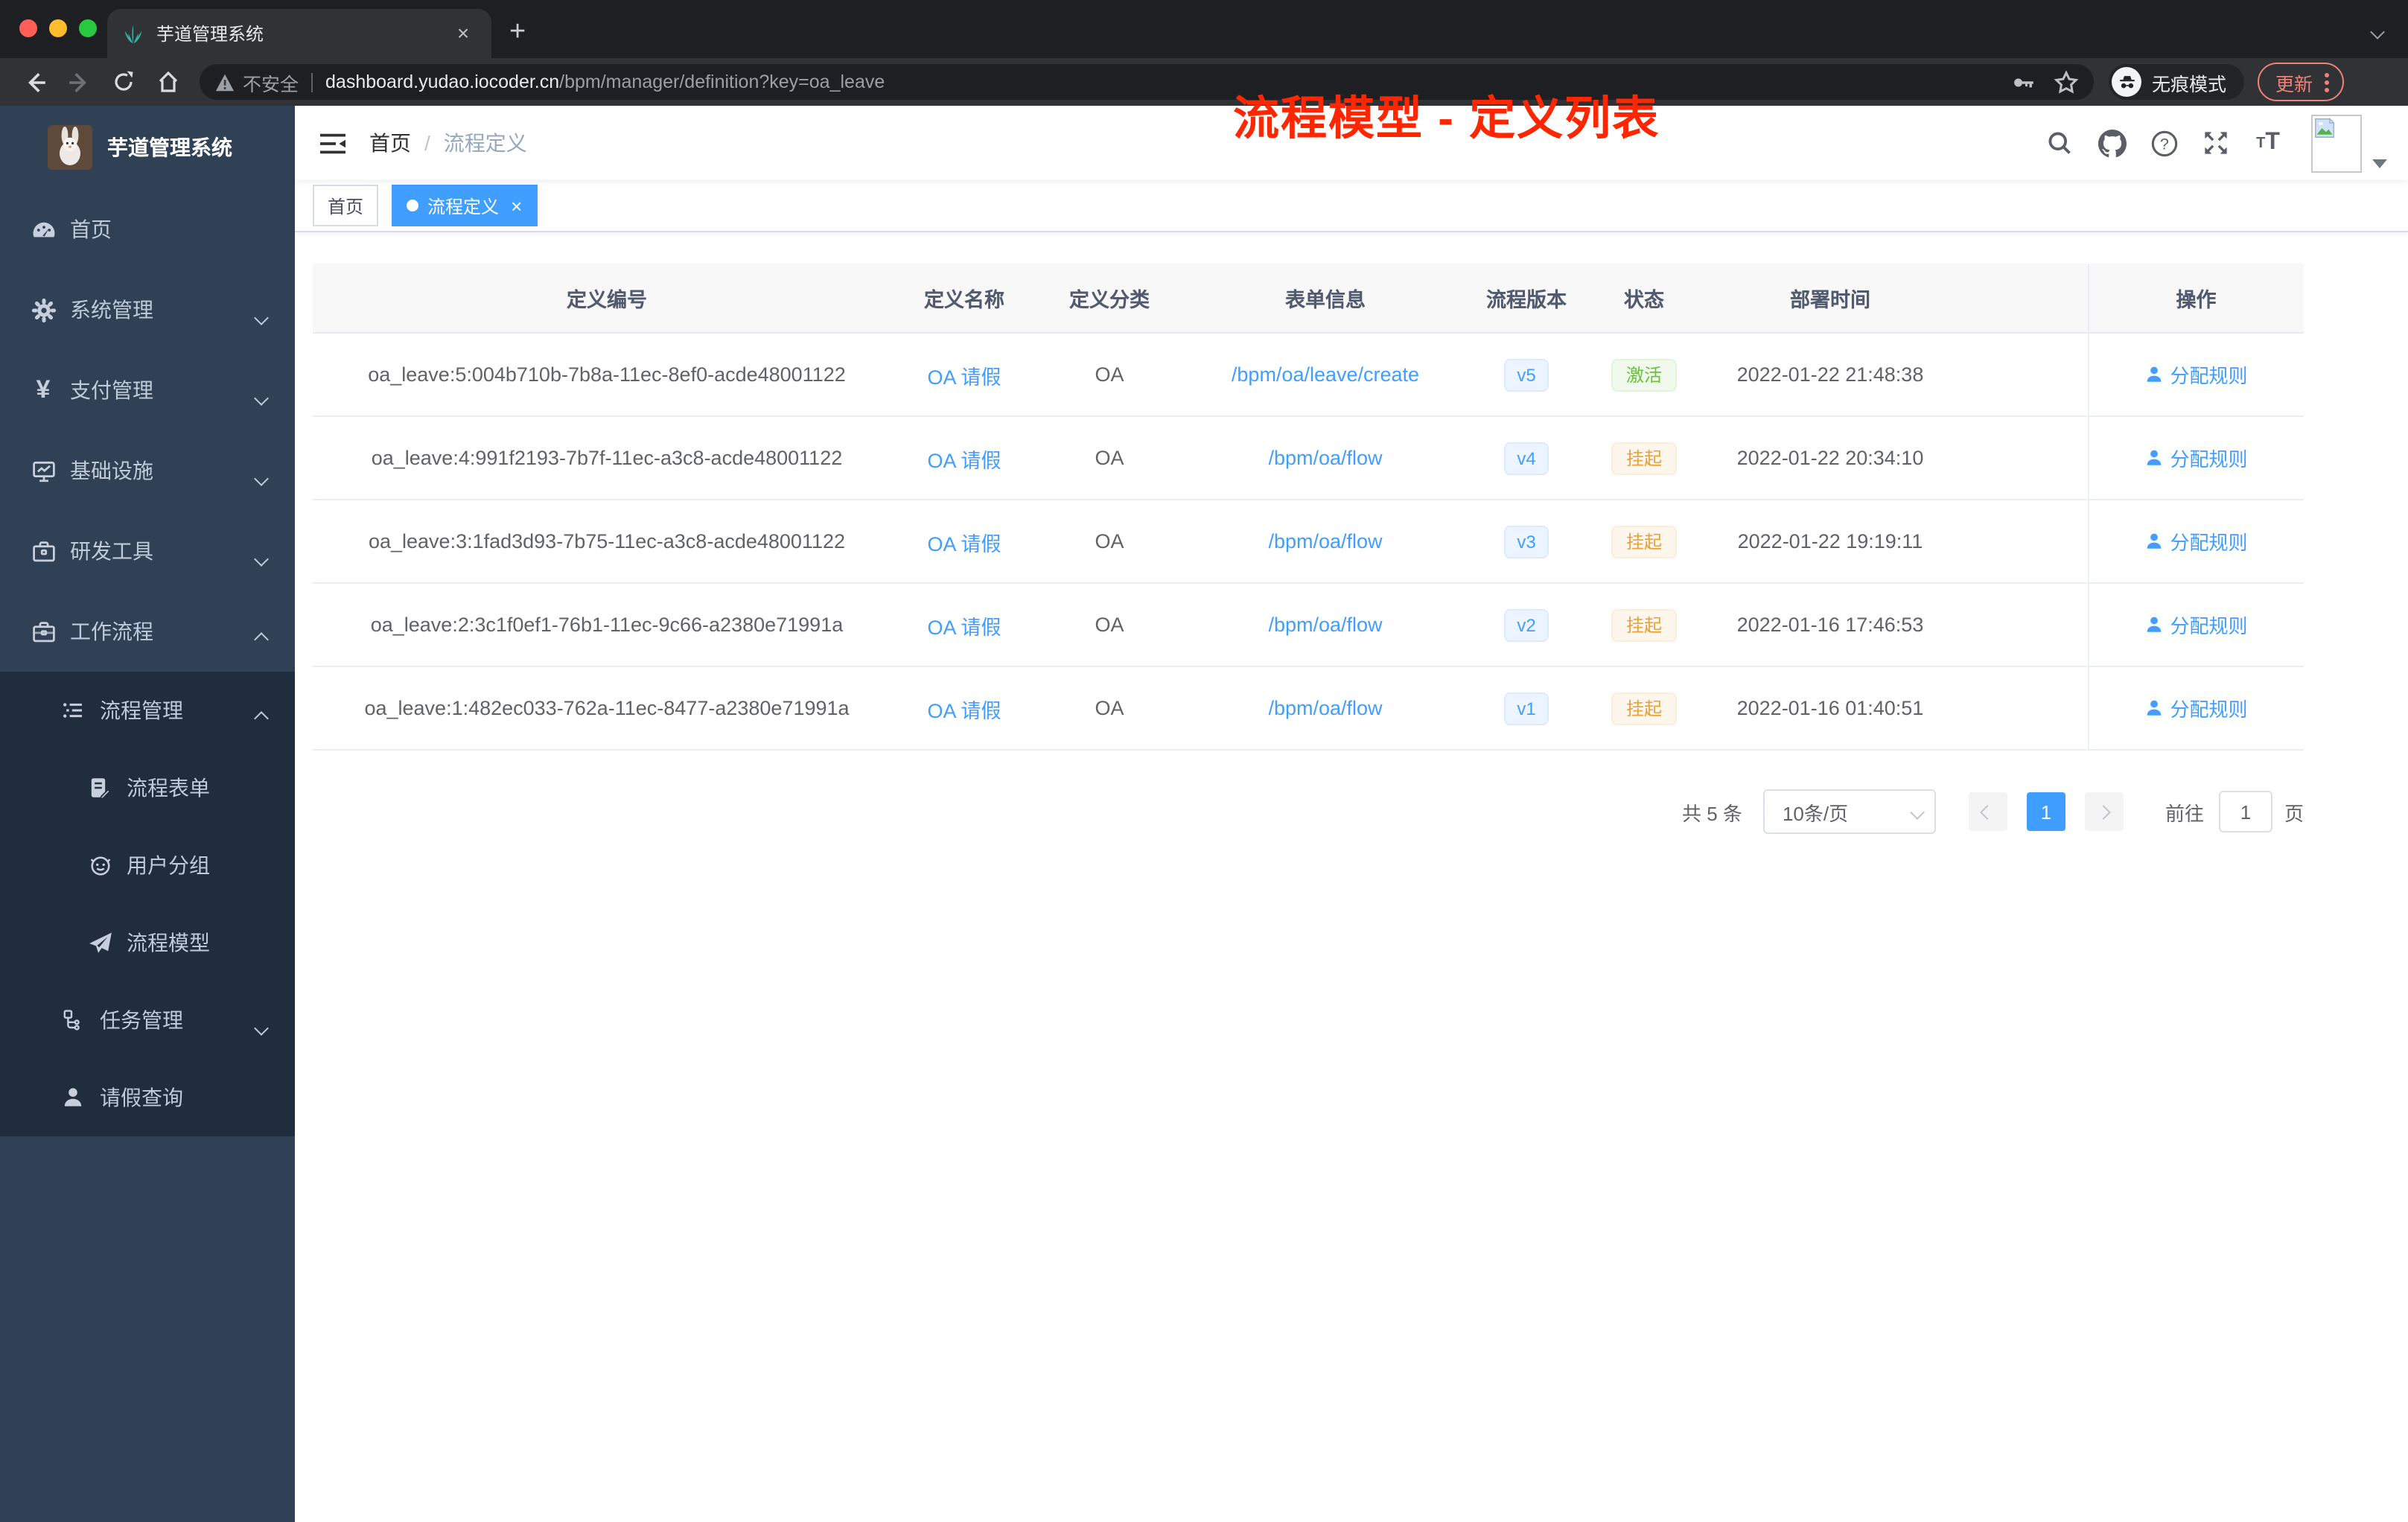 Image resolution: width=2408 pixels, height=1522 pixels. What do you see at coordinates (2059, 143) in the screenshot?
I see `search-icon` at bounding box center [2059, 143].